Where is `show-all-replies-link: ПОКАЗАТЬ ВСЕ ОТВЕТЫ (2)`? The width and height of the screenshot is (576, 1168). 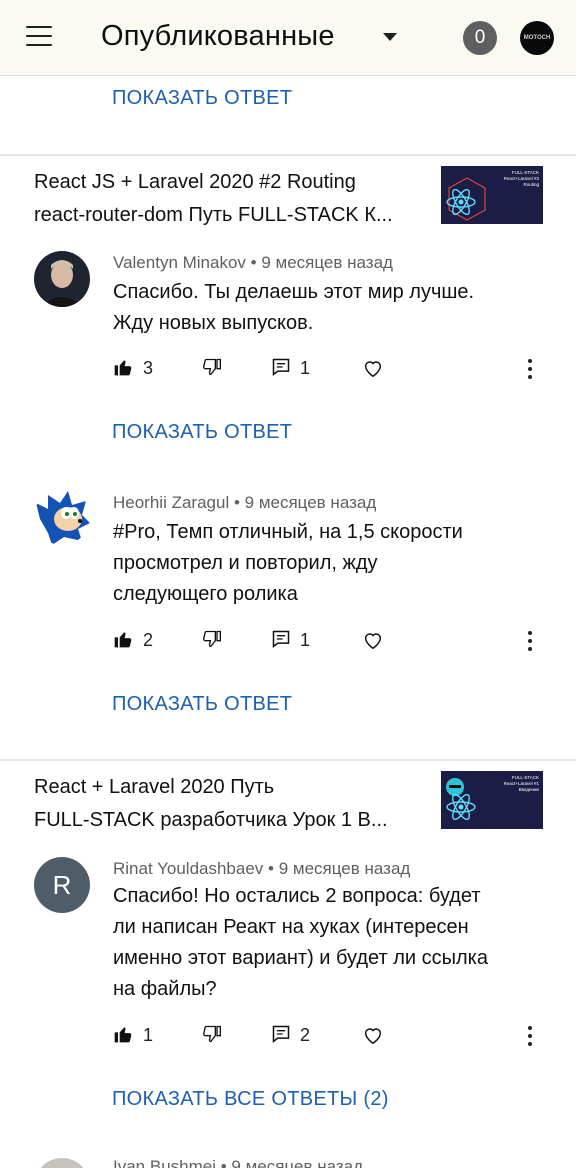 show-all-replies-link: ПОКАЗАТЬ ВСЕ ОТВЕТЫ (2) is located at coordinates (250, 1099).